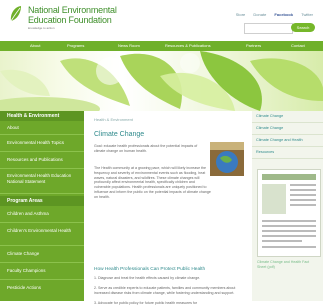 The width and height of the screenshot is (323, 306). I want to click on nav-partners: Partners, so click(253, 45).